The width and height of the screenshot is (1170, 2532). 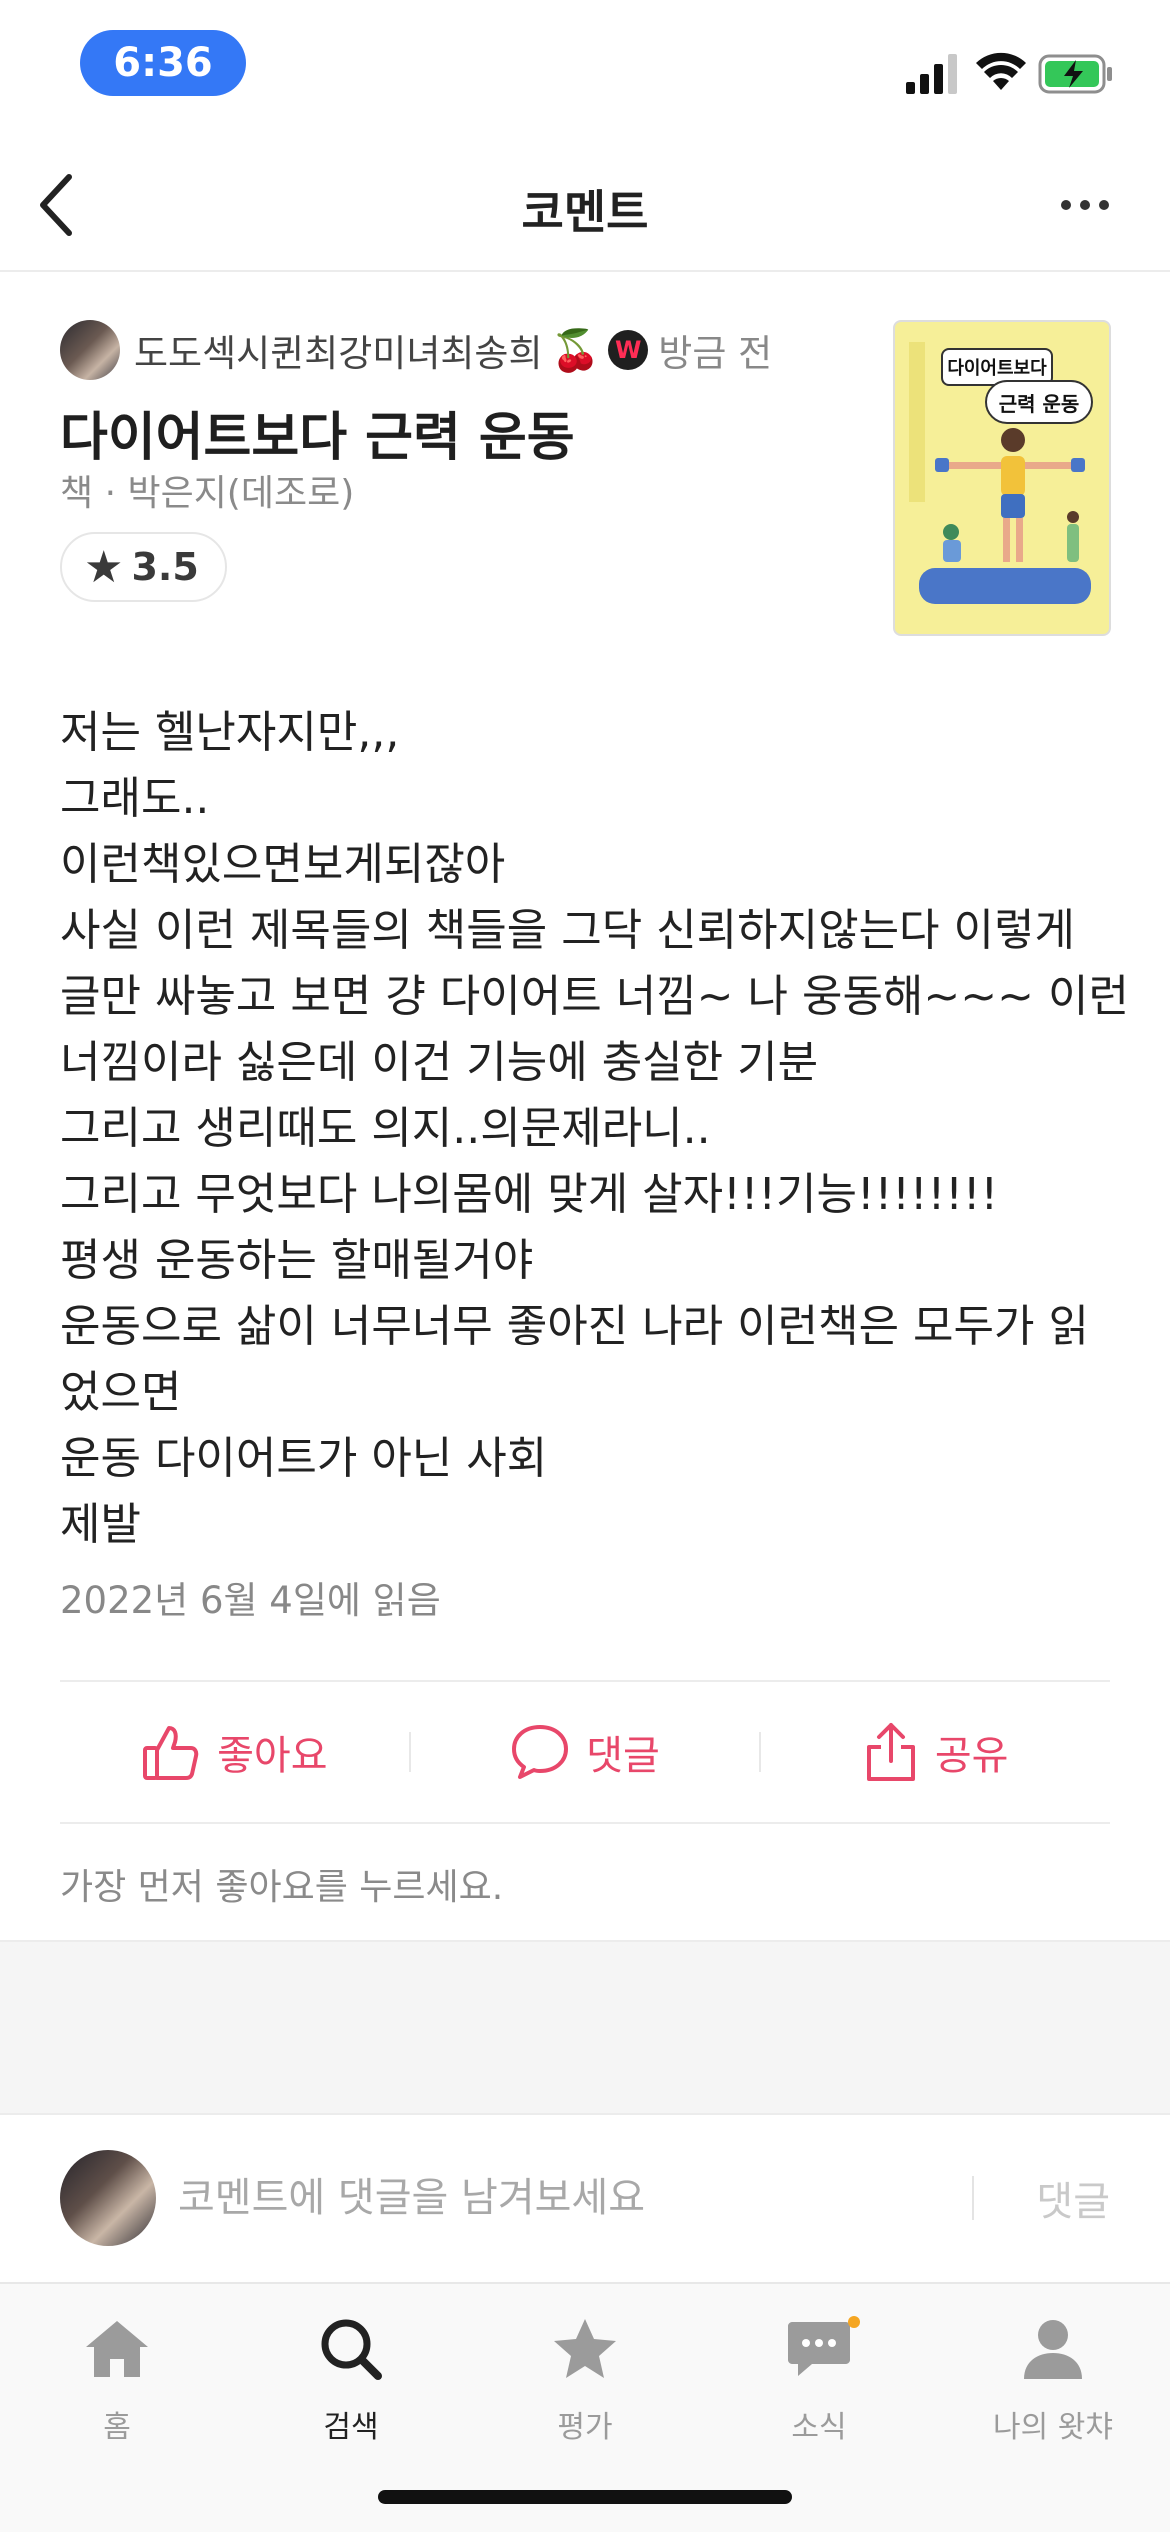 I want to click on comment-line: 제발, so click(x=100, y=1524).